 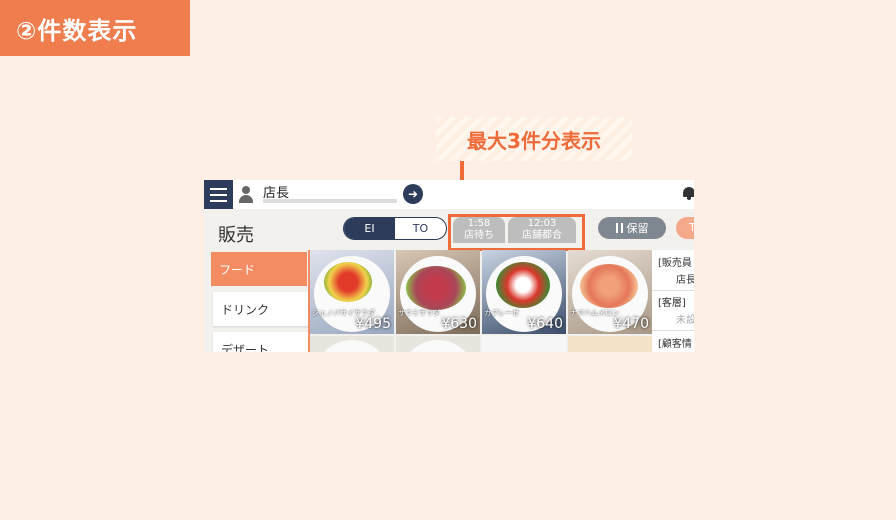 I want to click on product-tile: サラミサラダ ¥630, so click(x=438, y=292).